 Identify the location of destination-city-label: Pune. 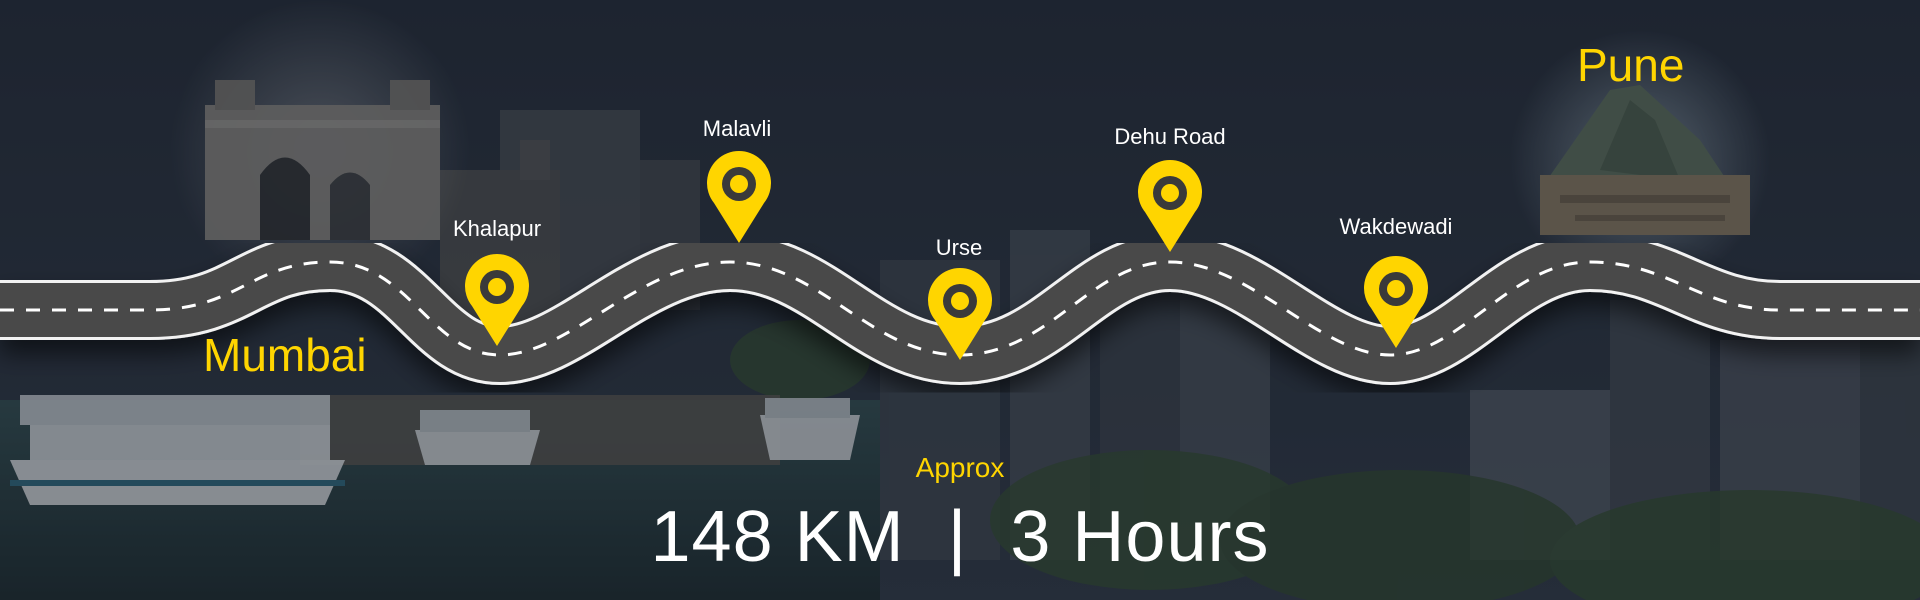
(1631, 65).